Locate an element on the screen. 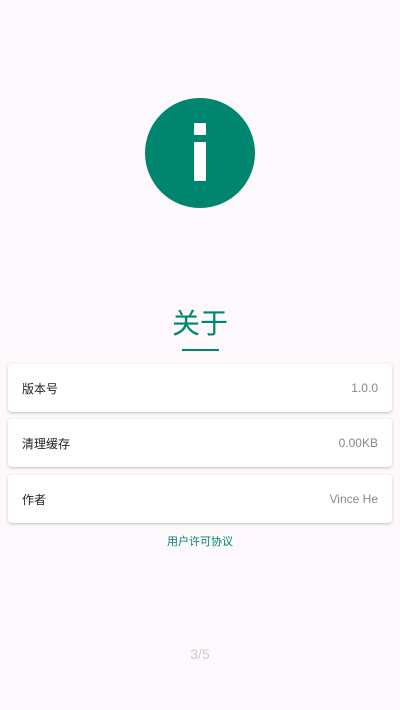  page-indicator: 3/5 is located at coordinates (200, 654).